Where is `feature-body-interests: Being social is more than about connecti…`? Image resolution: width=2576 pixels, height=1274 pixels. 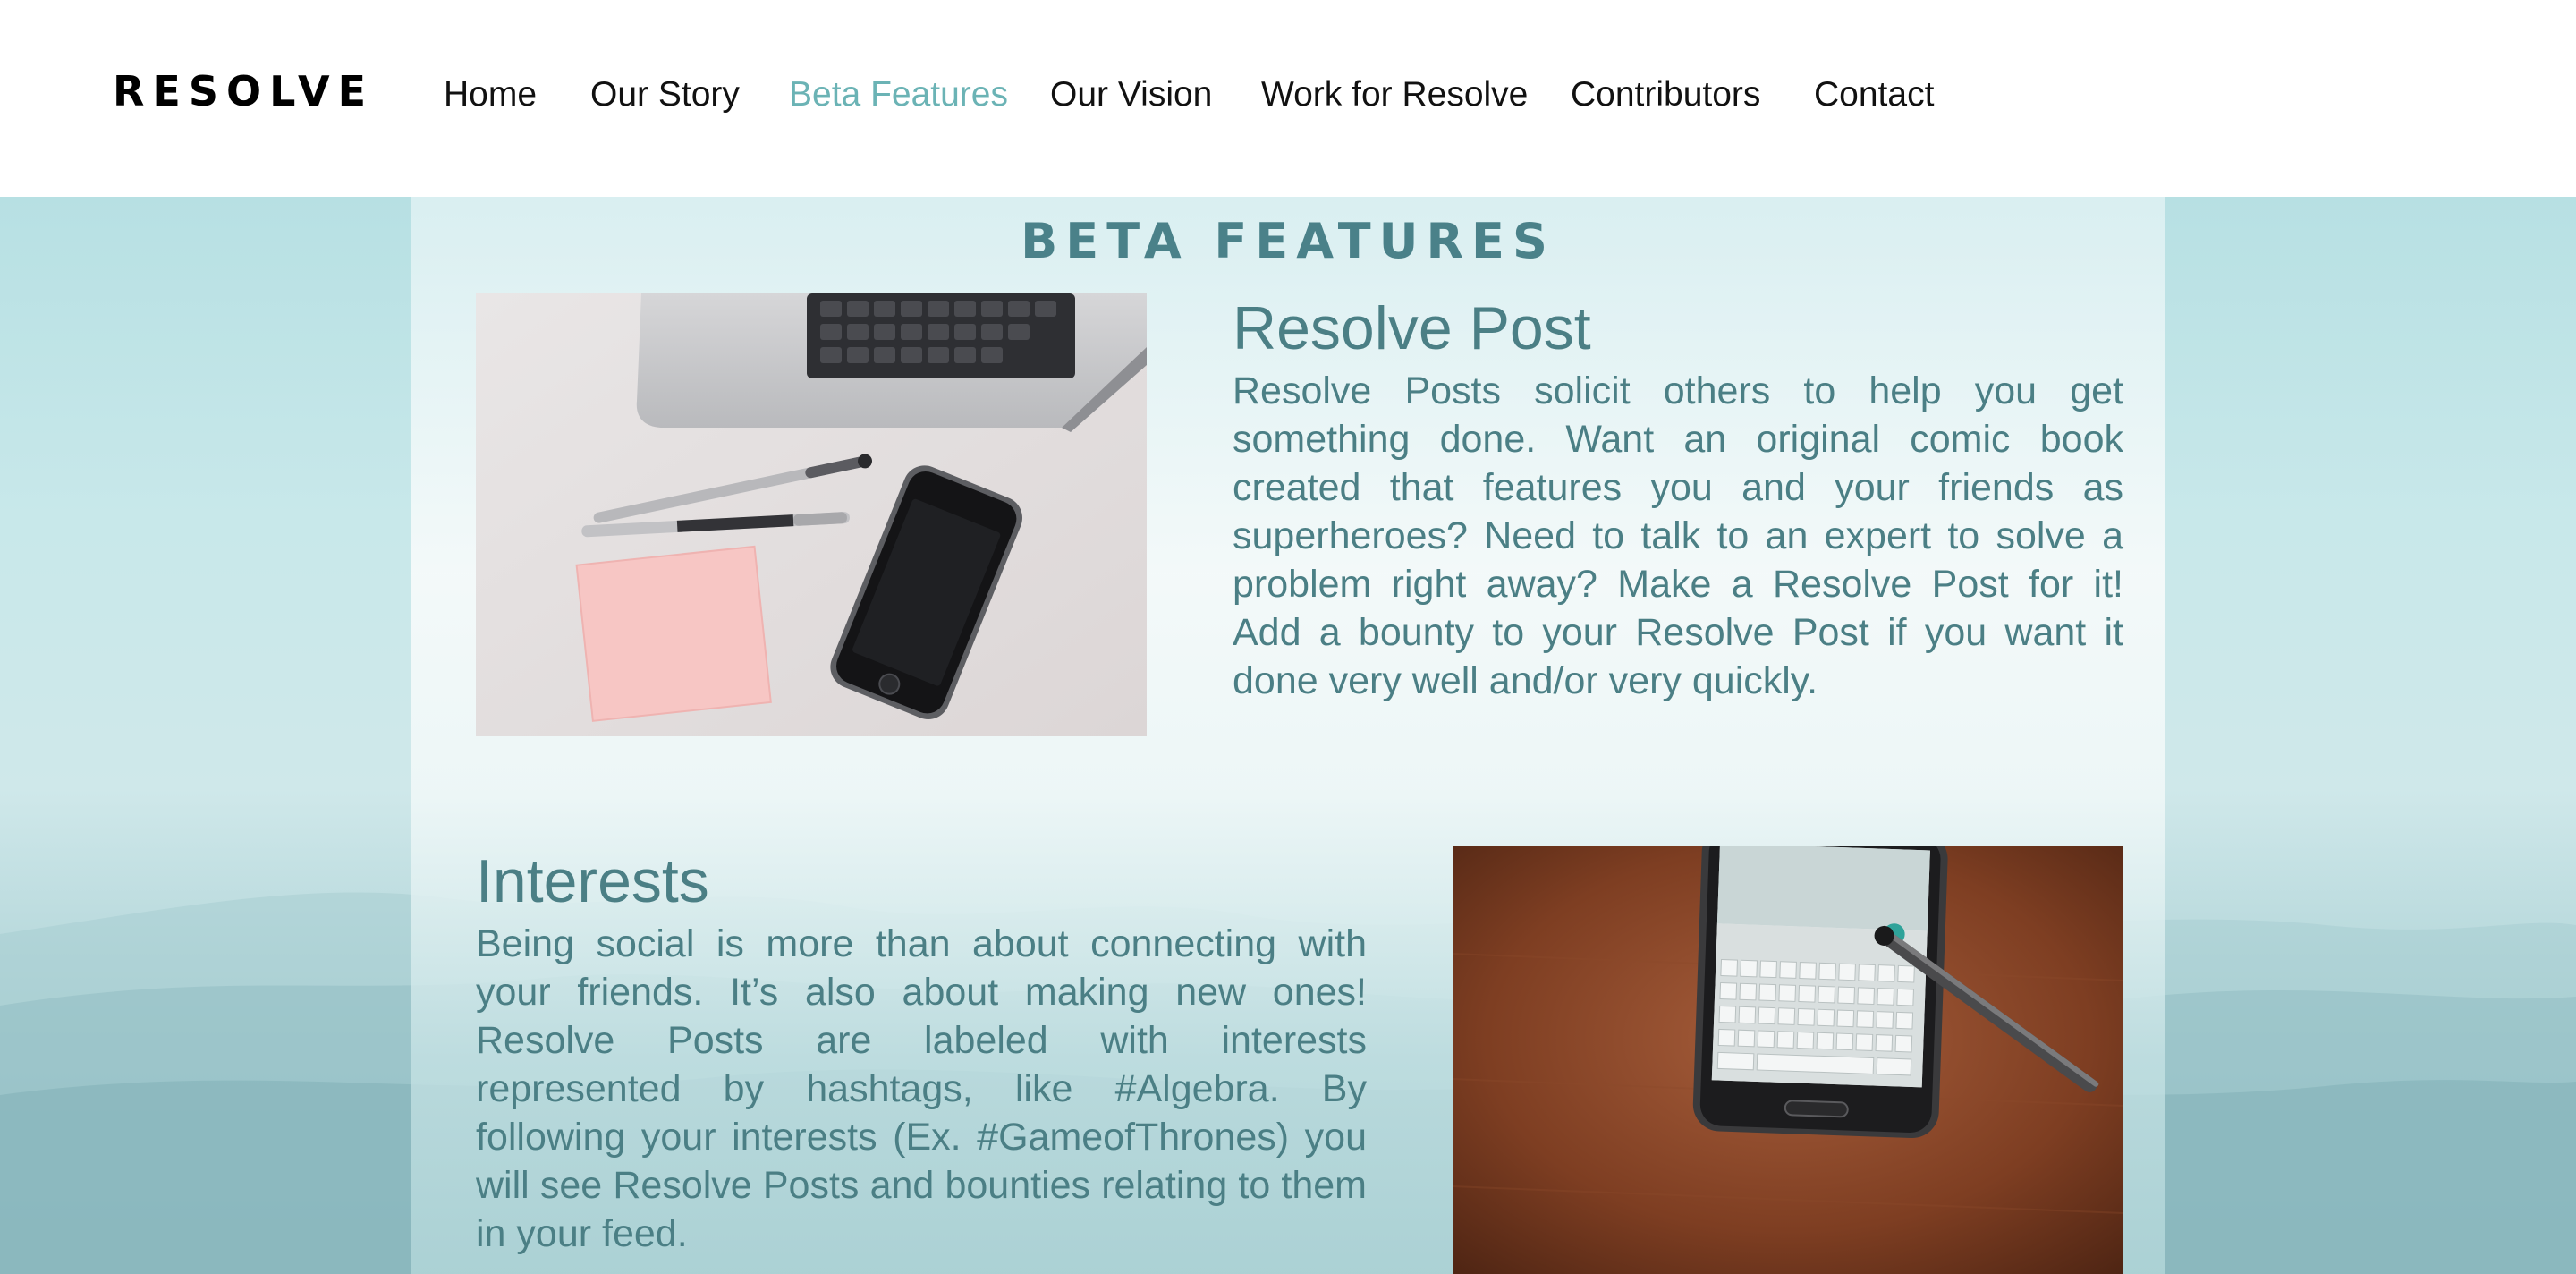 feature-body-interests: Being social is more than about connecti… is located at coordinates (921, 1088).